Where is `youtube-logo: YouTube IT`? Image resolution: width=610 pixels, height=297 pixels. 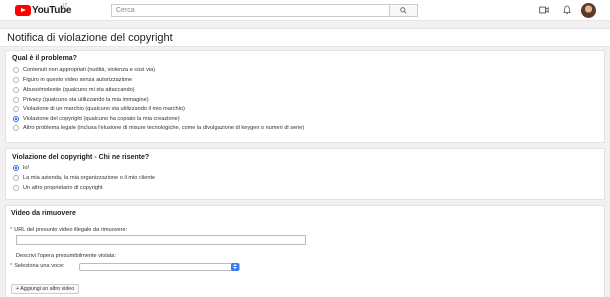
youtube-logo: YouTube IT is located at coordinates (43, 10).